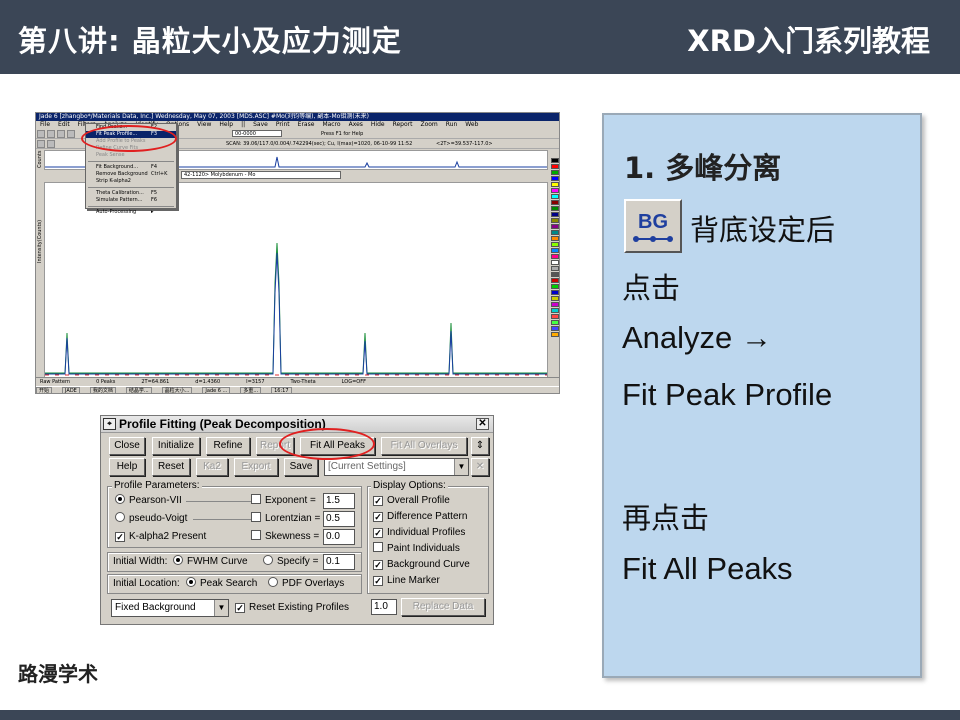 This screenshot has width=960, height=720. What do you see at coordinates (131, 155) in the screenshot?
I see `analyze-menu-item: Peak Sense` at bounding box center [131, 155].